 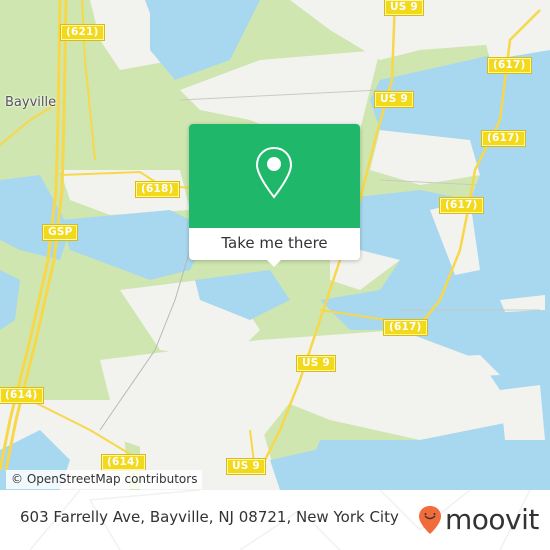 I want to click on popup-tail, so click(x=274, y=263).